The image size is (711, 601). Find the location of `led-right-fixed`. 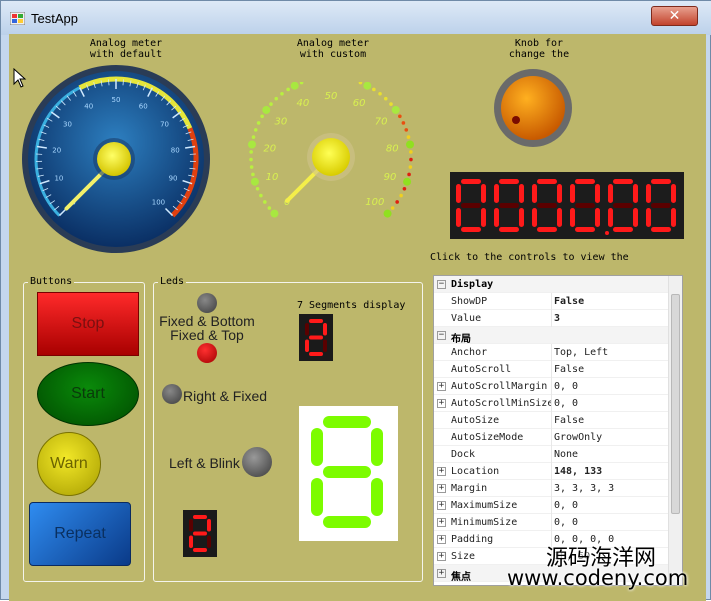

led-right-fixed is located at coordinates (172, 394).